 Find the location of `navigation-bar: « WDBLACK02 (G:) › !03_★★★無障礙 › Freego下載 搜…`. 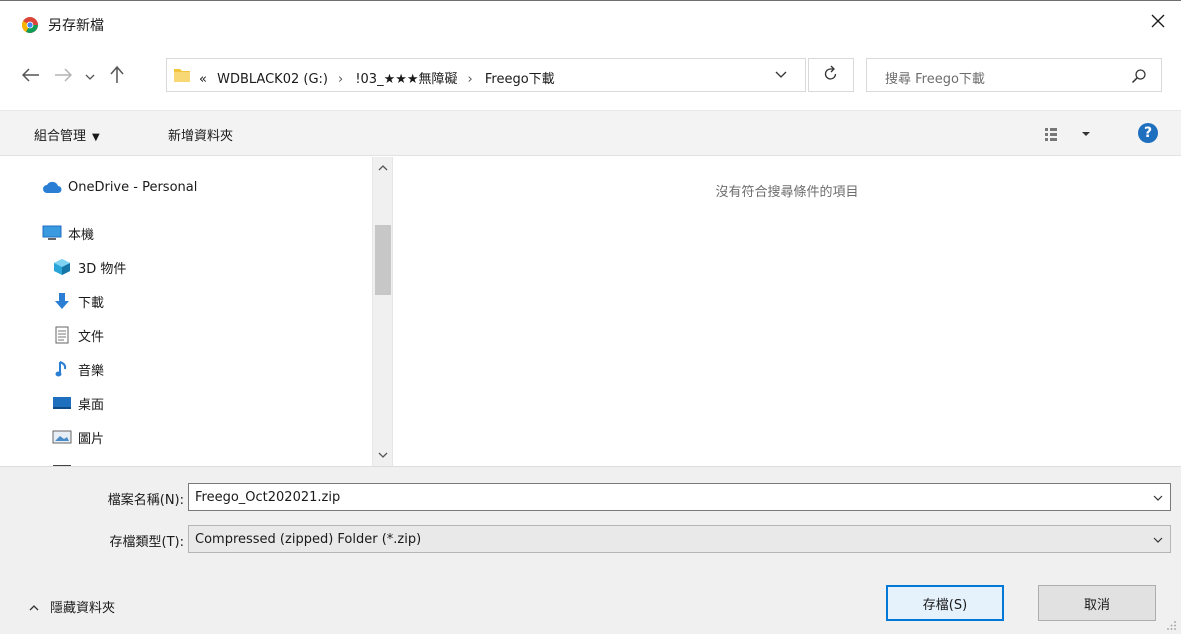

navigation-bar: « WDBLACK02 (G:) › !03_★★★無障礙 › Freego下載 搜… is located at coordinates (590, 77).